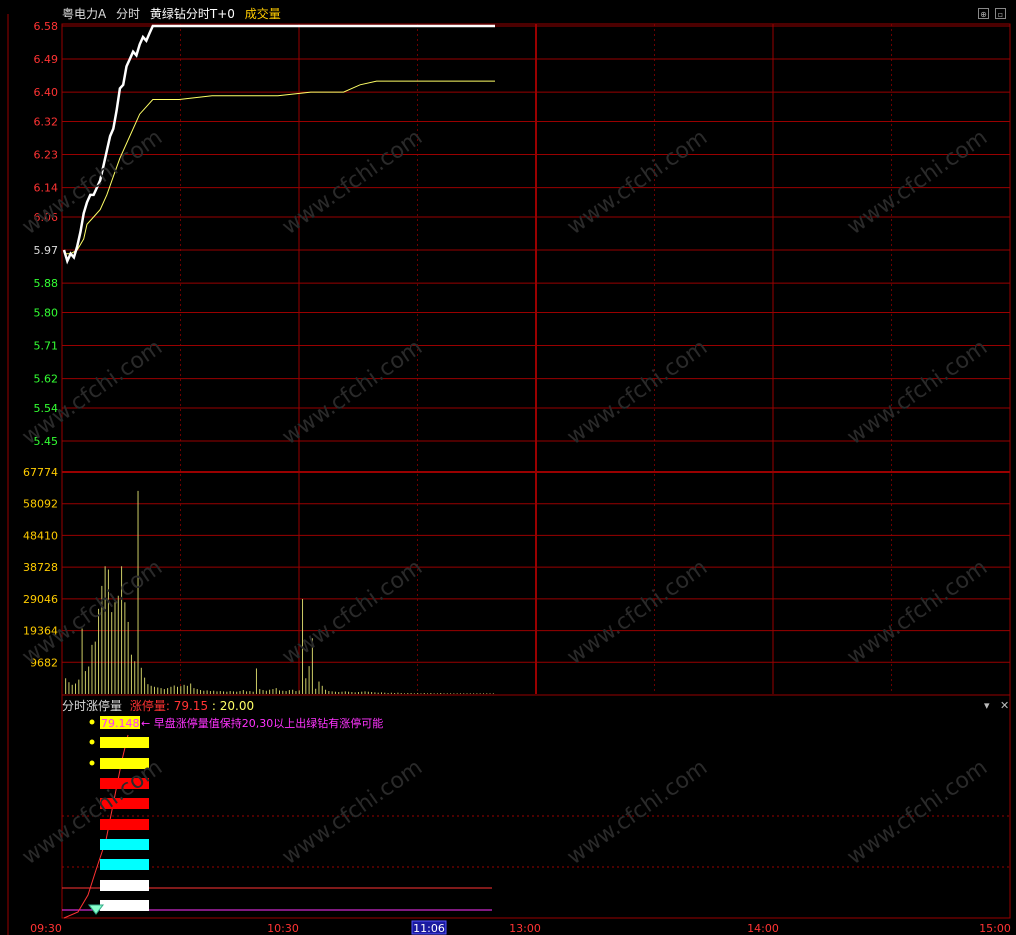 The width and height of the screenshot is (1016, 935). Describe the element at coordinates (44, 662) in the screenshot. I see `volume-tick-label: 9682` at that location.